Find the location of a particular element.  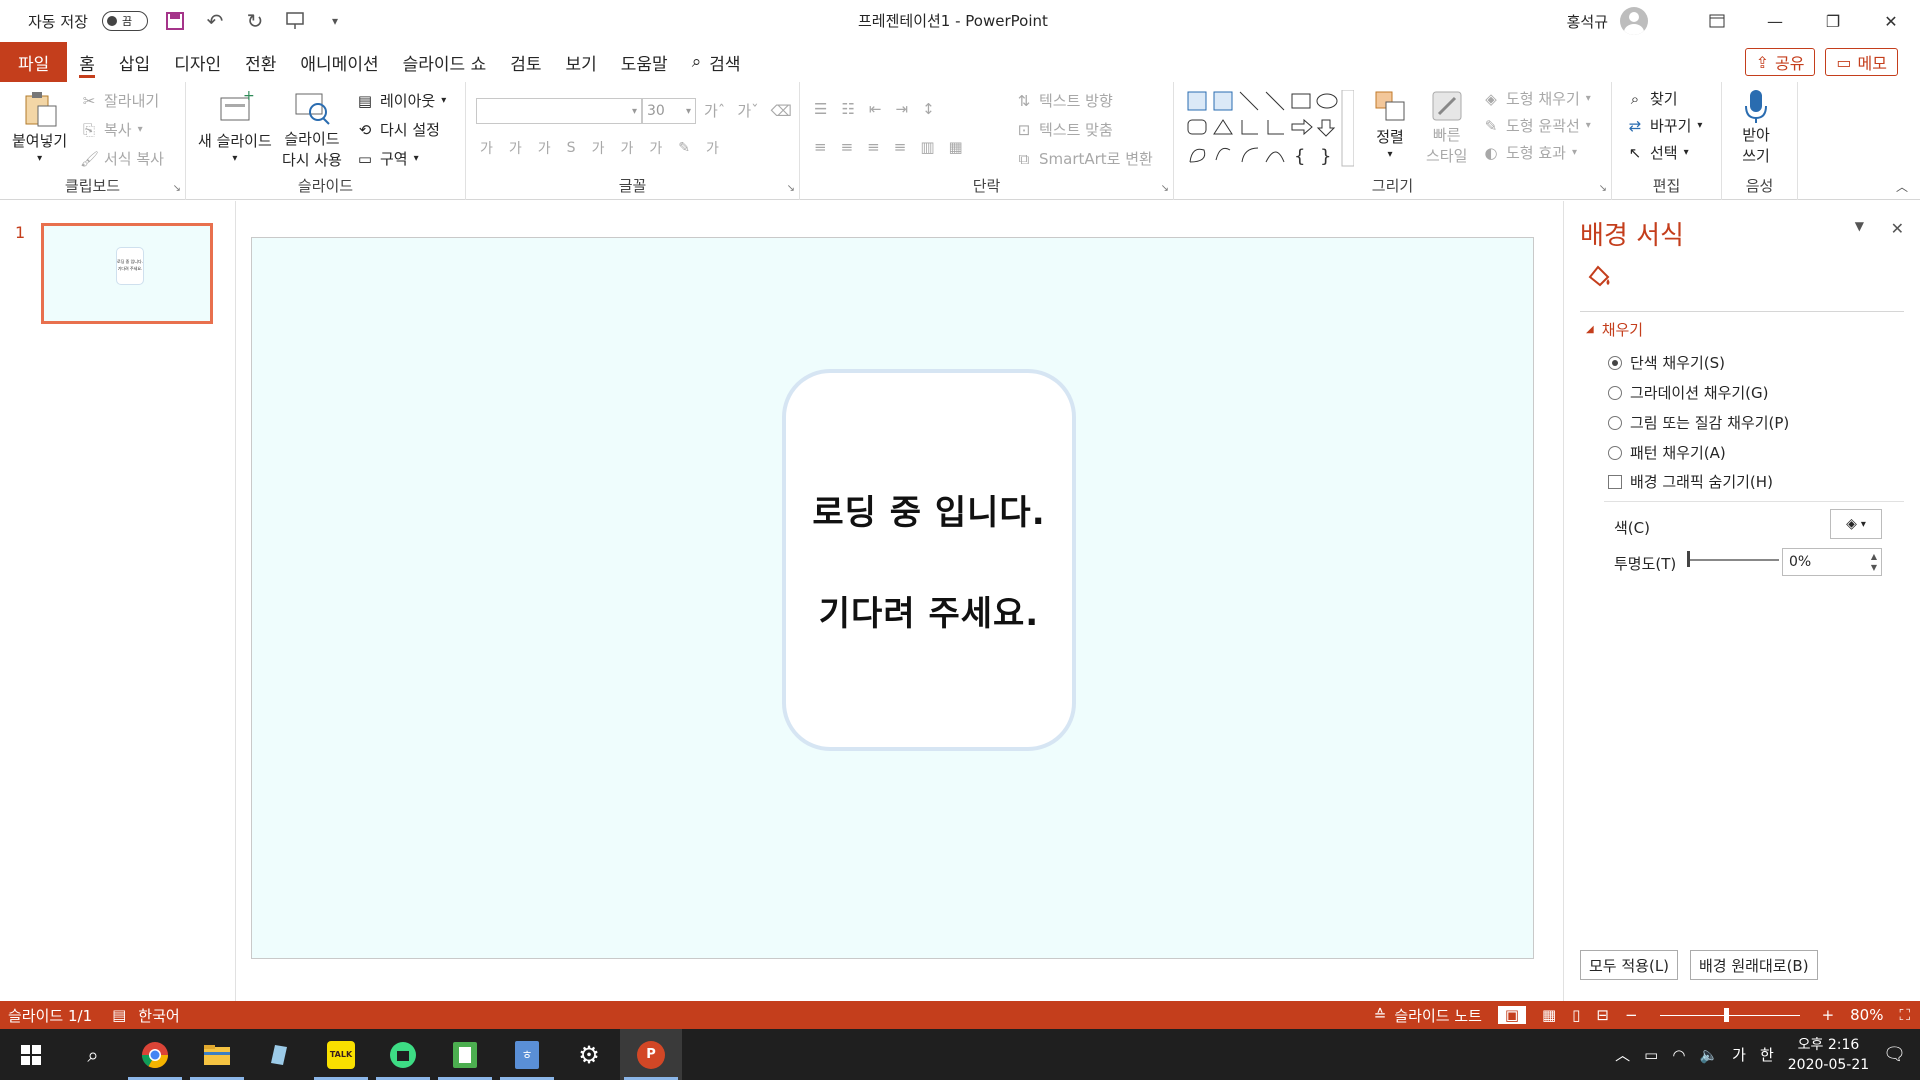

shrink-font-icon: 가ˇ is located at coordinates (747, 110).